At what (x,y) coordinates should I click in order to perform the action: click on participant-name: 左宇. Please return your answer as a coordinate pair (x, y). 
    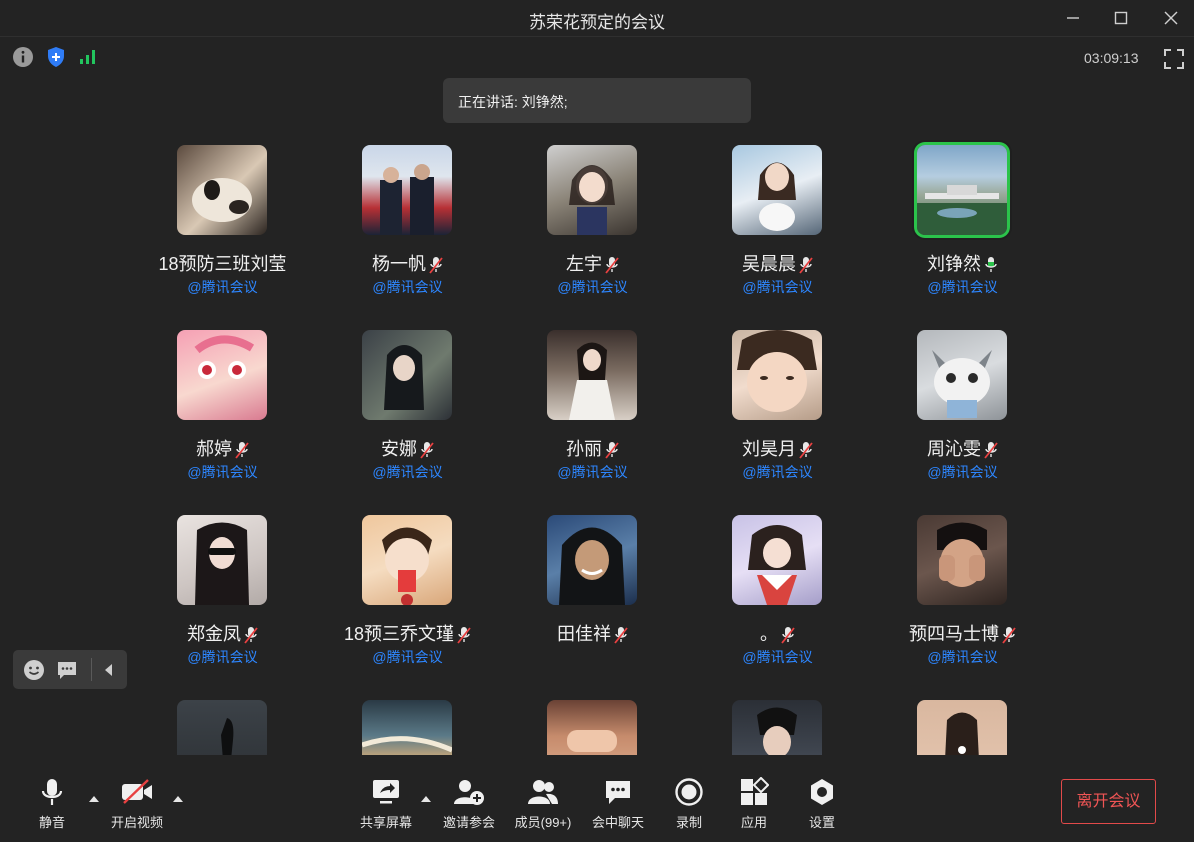
    Looking at the image, I should click on (584, 264).